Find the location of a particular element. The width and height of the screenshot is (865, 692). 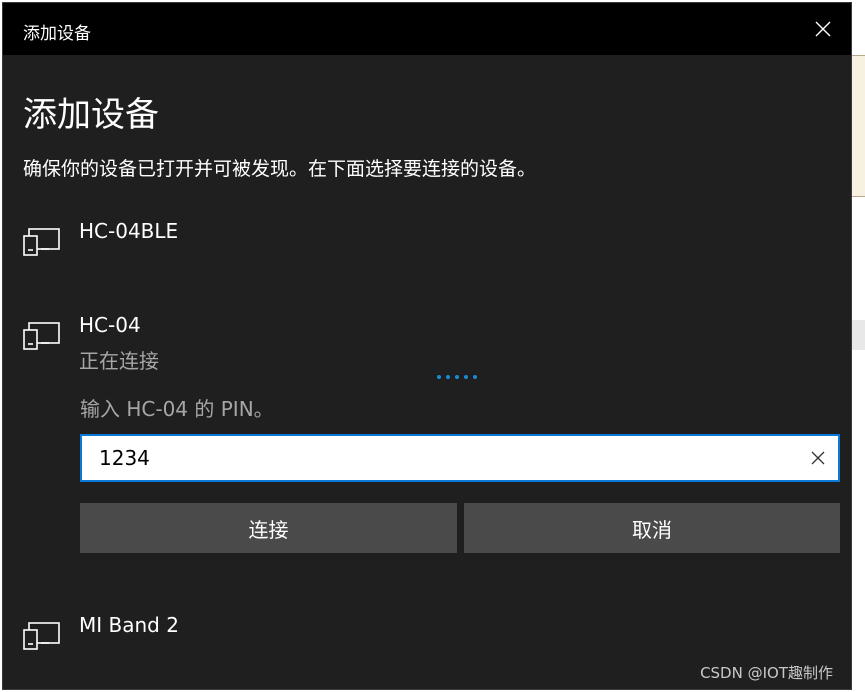

device-name: MI Band 2 is located at coordinates (129, 625).